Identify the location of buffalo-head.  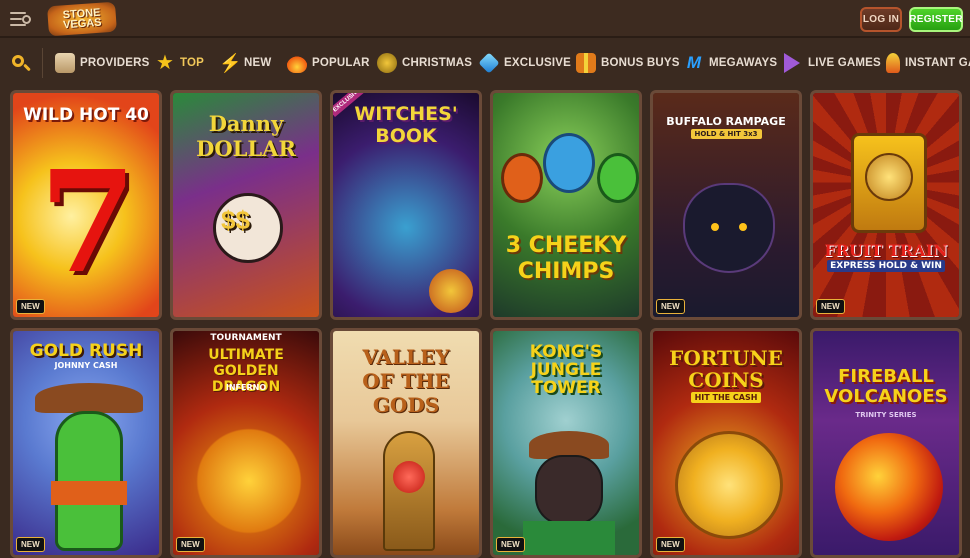
(729, 228).